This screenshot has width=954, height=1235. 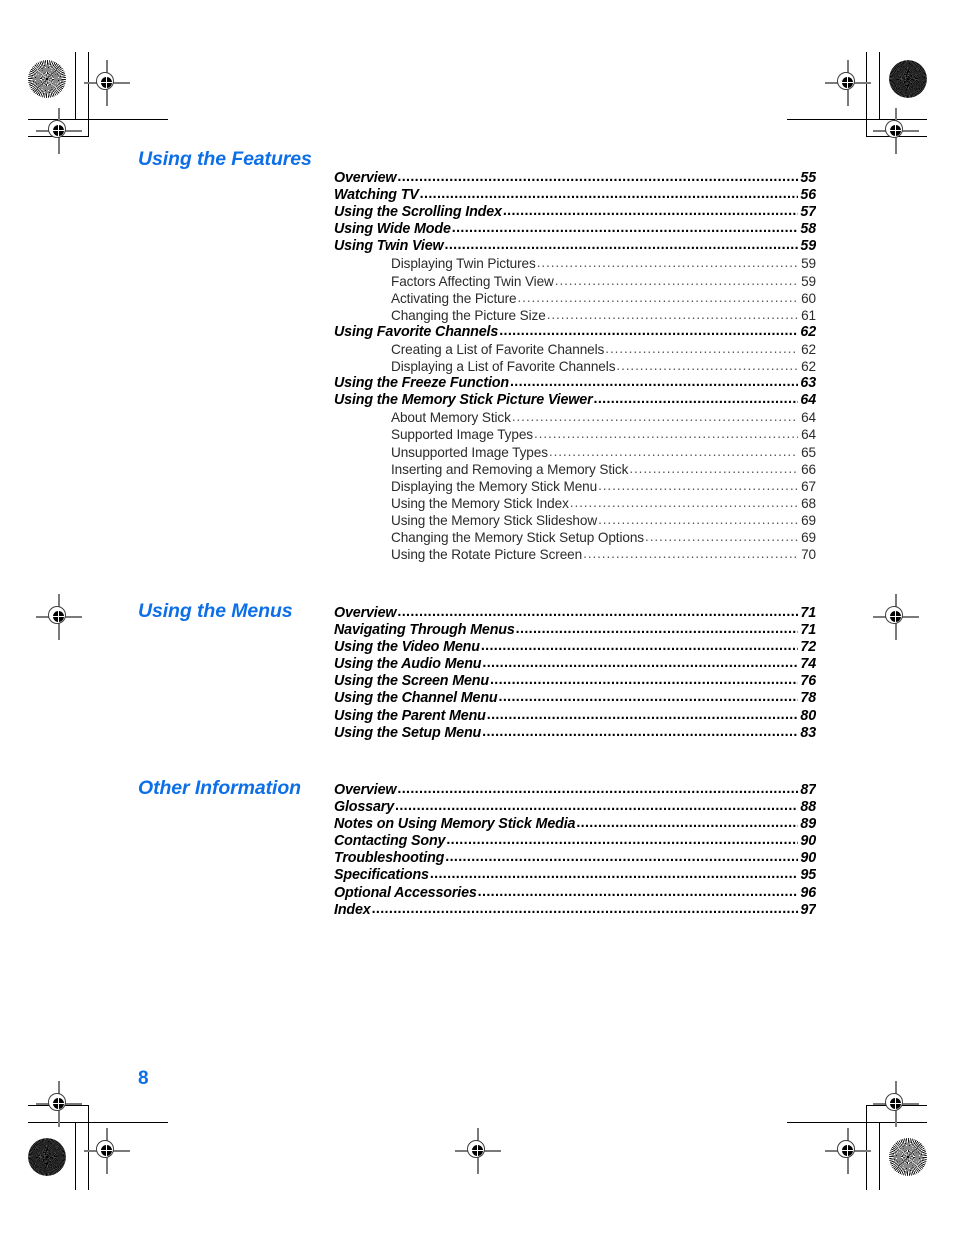 I want to click on toc-entry: Using the Channel Menu 78, so click(x=575, y=698).